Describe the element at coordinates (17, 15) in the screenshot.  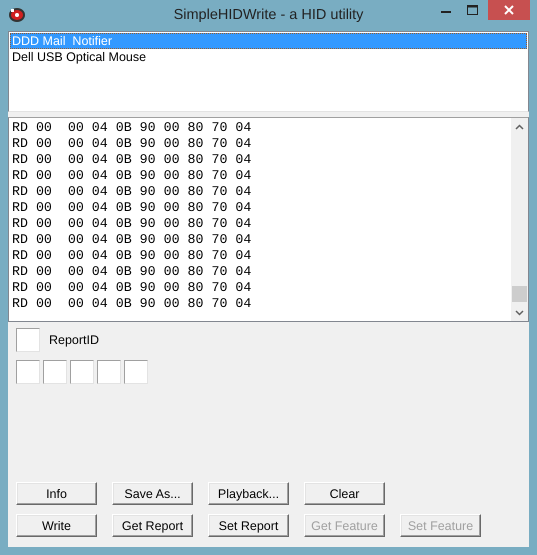
I see `app-icon` at that location.